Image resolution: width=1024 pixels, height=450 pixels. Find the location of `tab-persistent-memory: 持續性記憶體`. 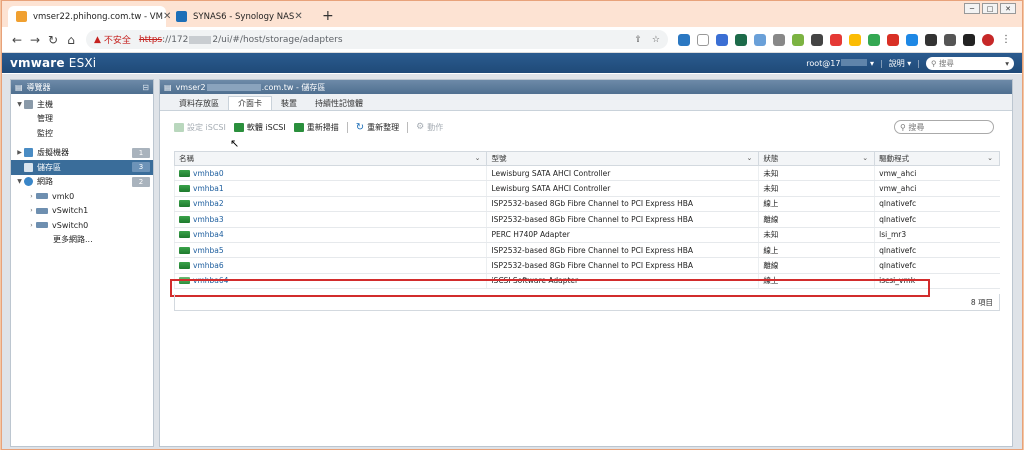

tab-persistent-memory: 持續性記憶體 is located at coordinates (339, 103).